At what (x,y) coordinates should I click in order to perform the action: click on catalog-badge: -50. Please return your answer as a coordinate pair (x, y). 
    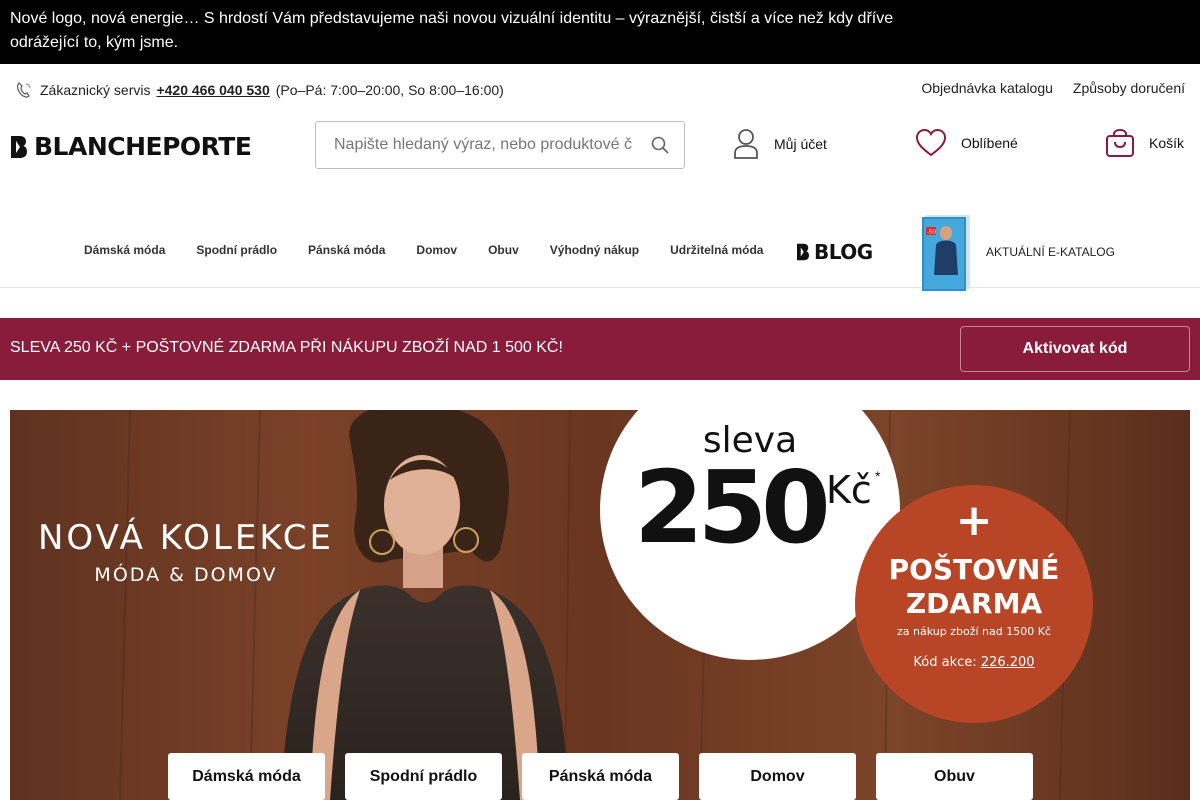
    Looking at the image, I should click on (931, 233).